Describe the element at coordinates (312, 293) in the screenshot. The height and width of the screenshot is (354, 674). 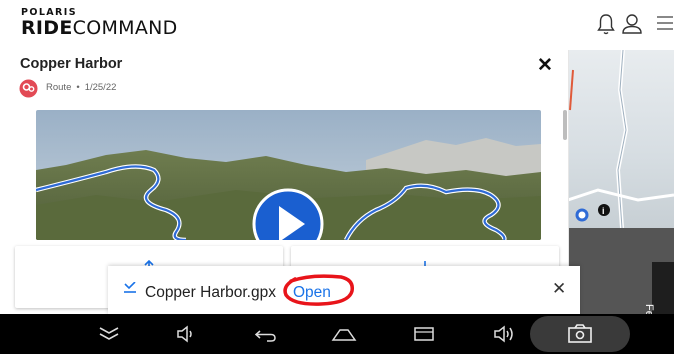
I see `open-download-button: Open` at that location.